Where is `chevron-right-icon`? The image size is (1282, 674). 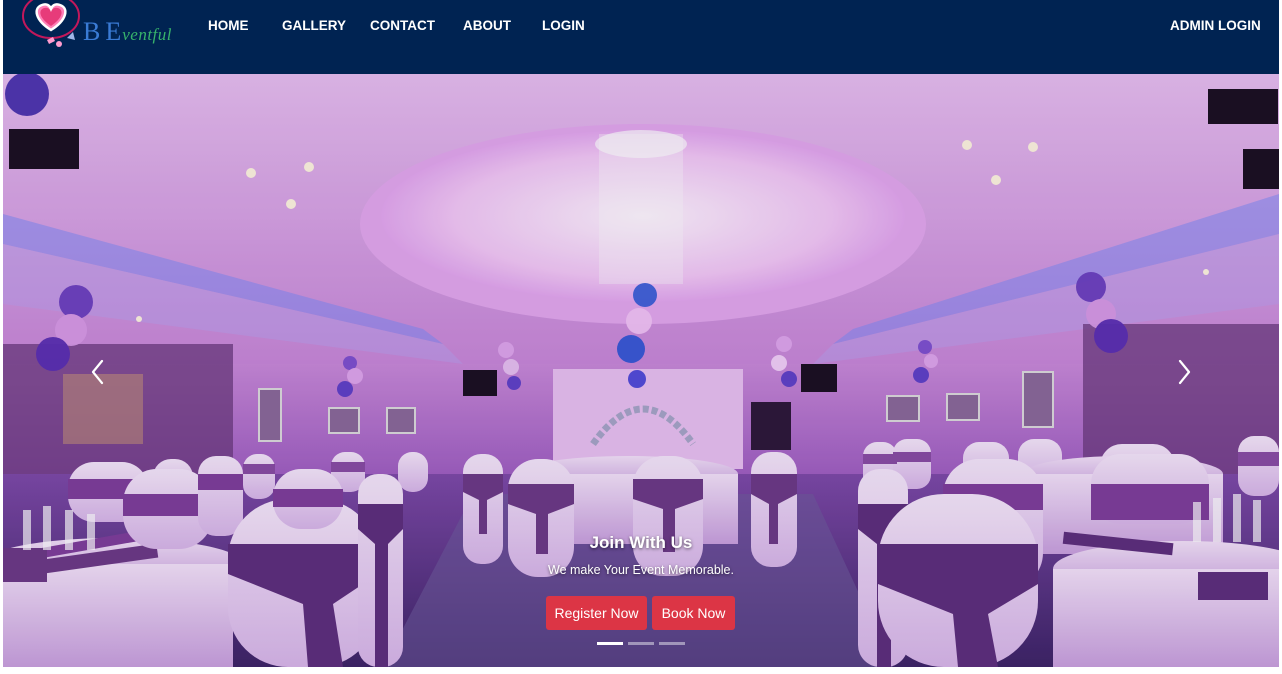
chevron-right-icon is located at coordinates (1184, 372).